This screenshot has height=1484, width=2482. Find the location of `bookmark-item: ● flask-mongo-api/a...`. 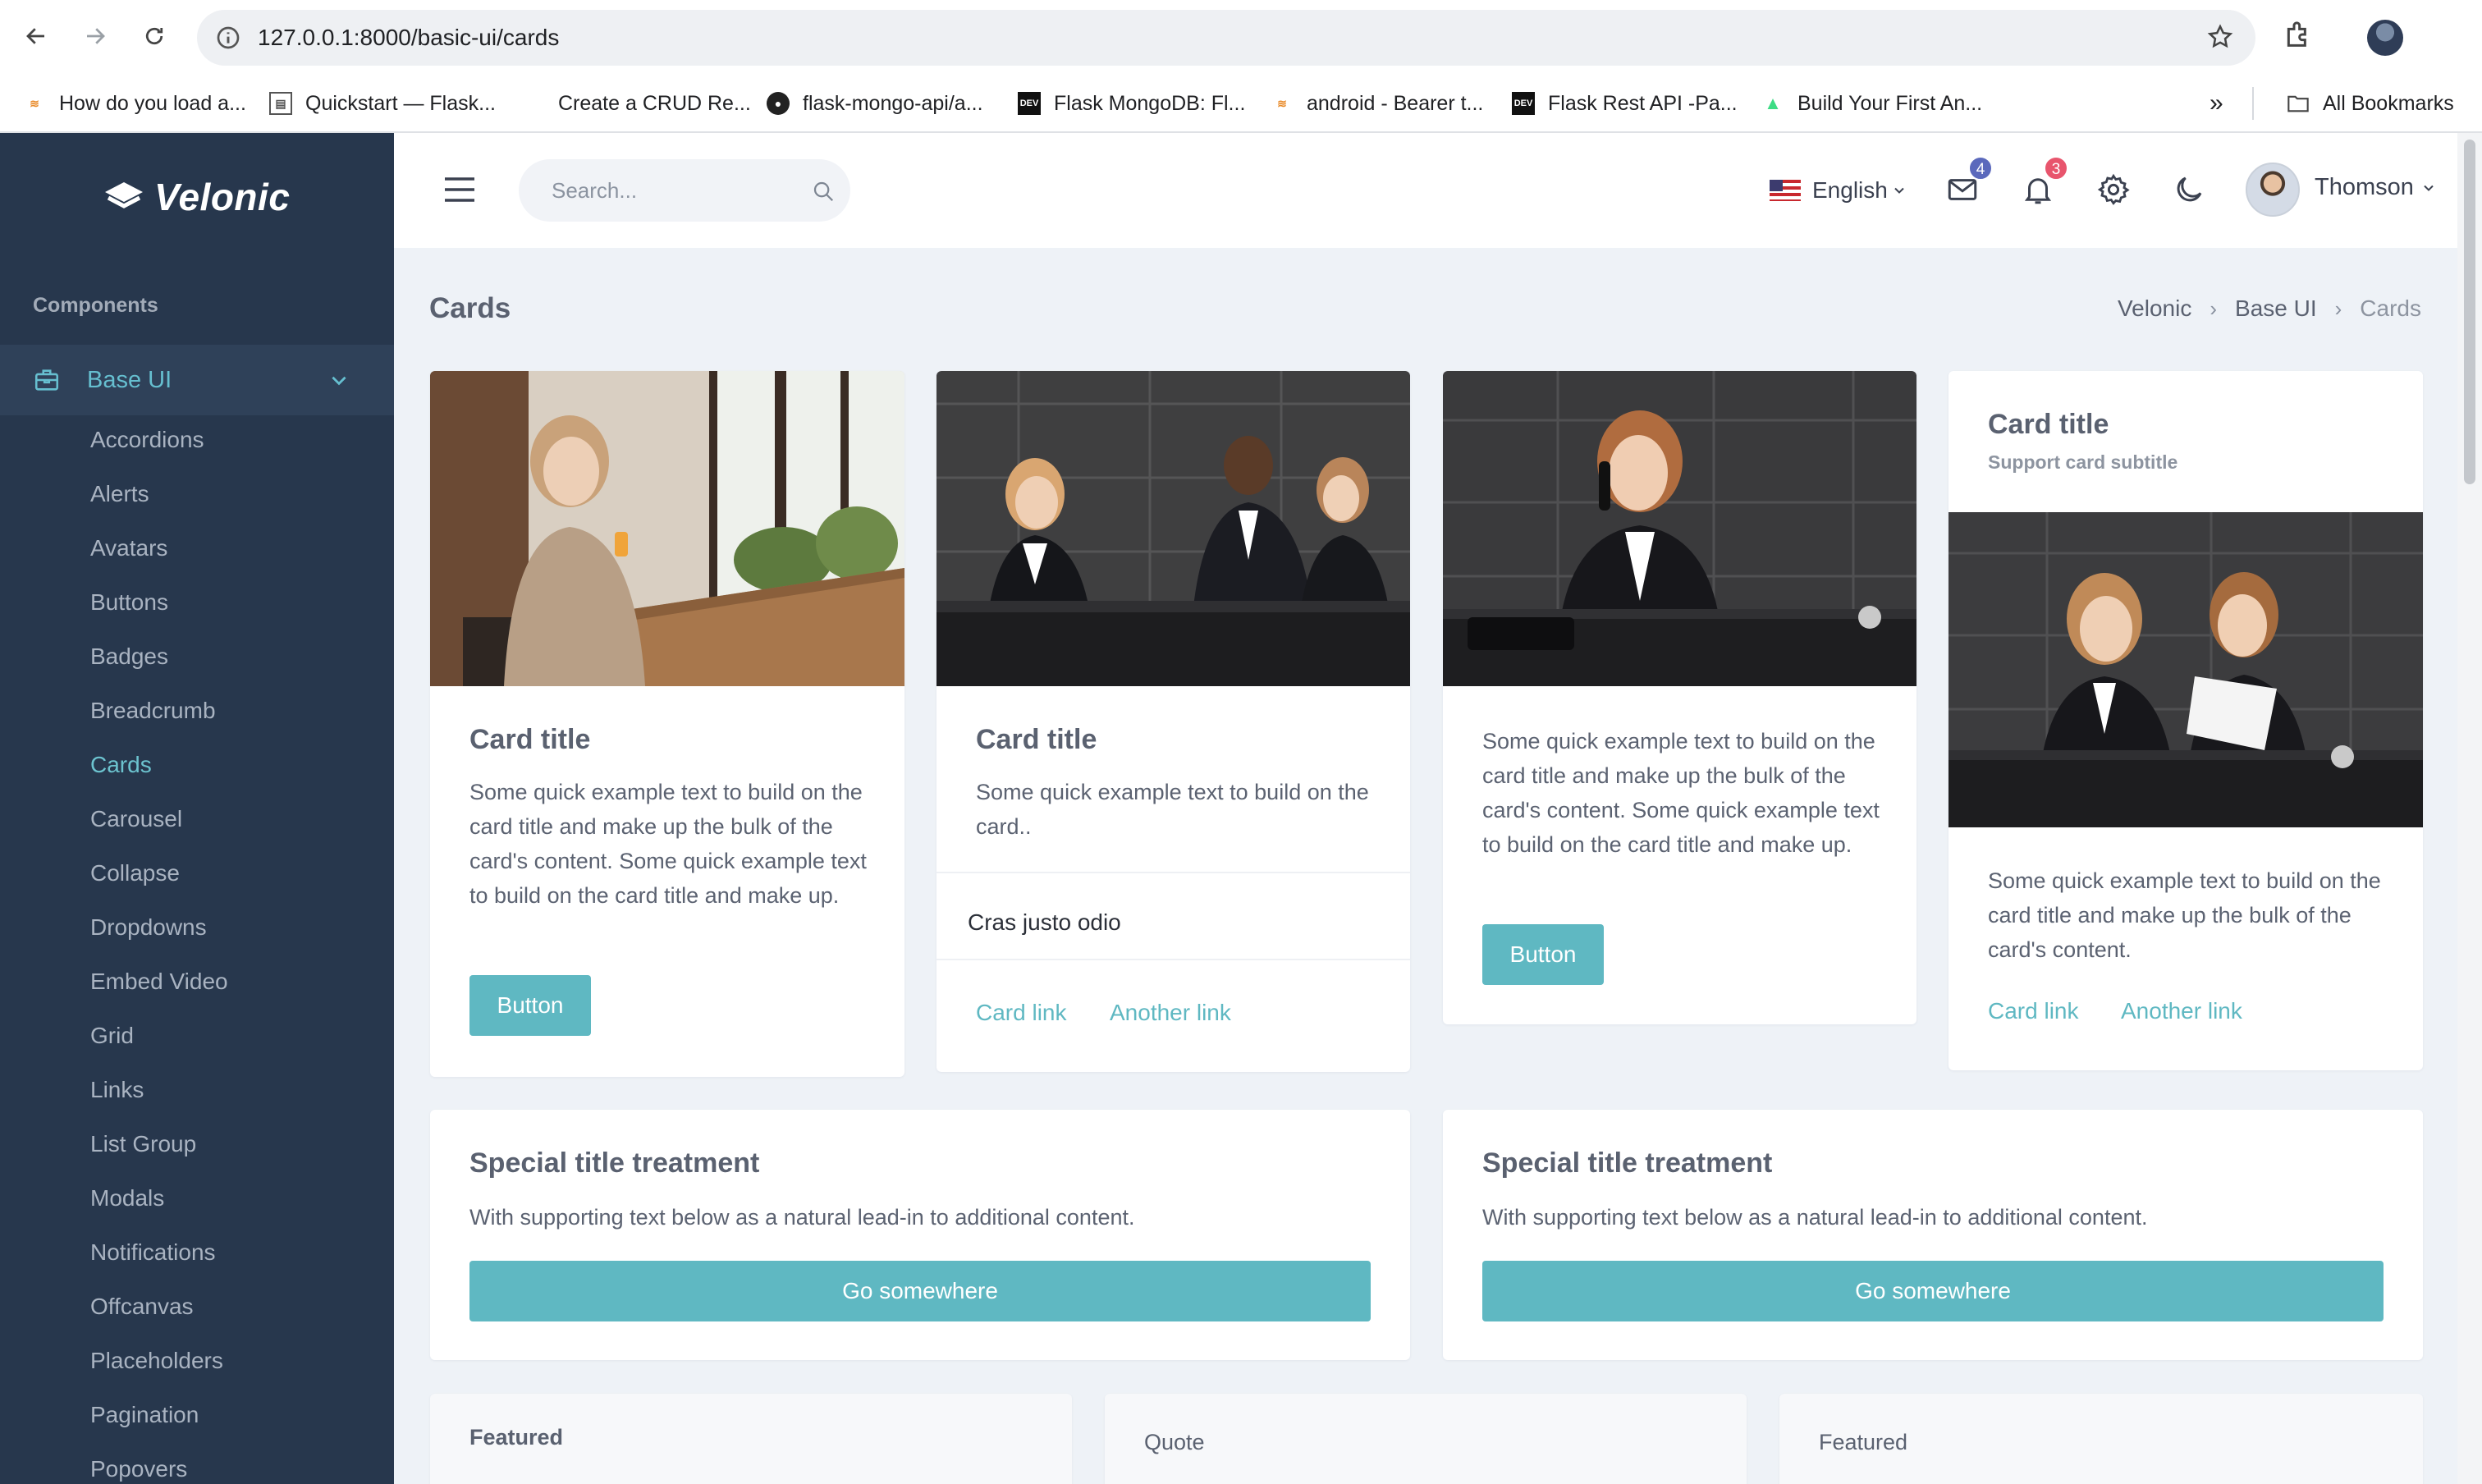

bookmark-item: ● flask-mongo-api/a... is located at coordinates (875, 103).